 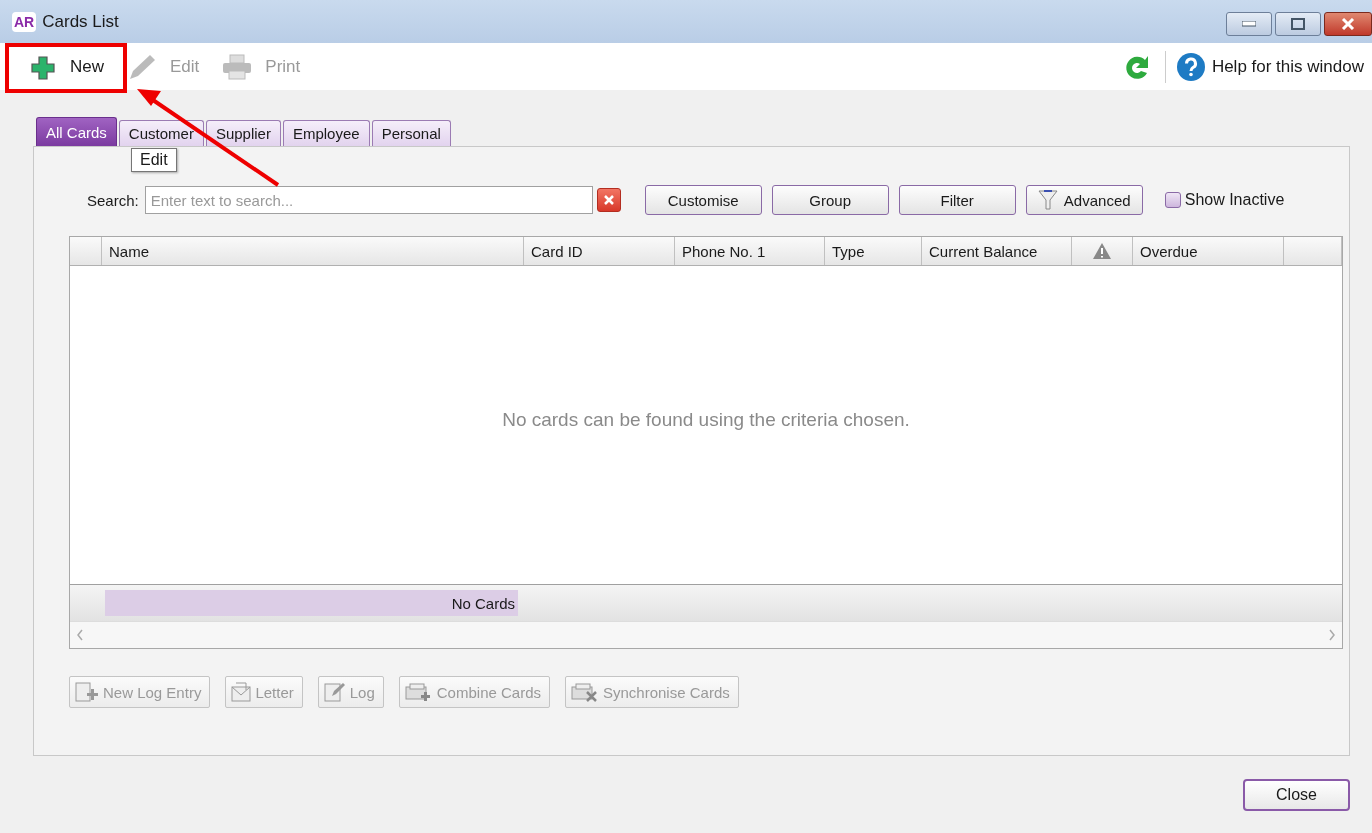 What do you see at coordinates (1047, 200) in the screenshot?
I see `funnel-icon` at bounding box center [1047, 200].